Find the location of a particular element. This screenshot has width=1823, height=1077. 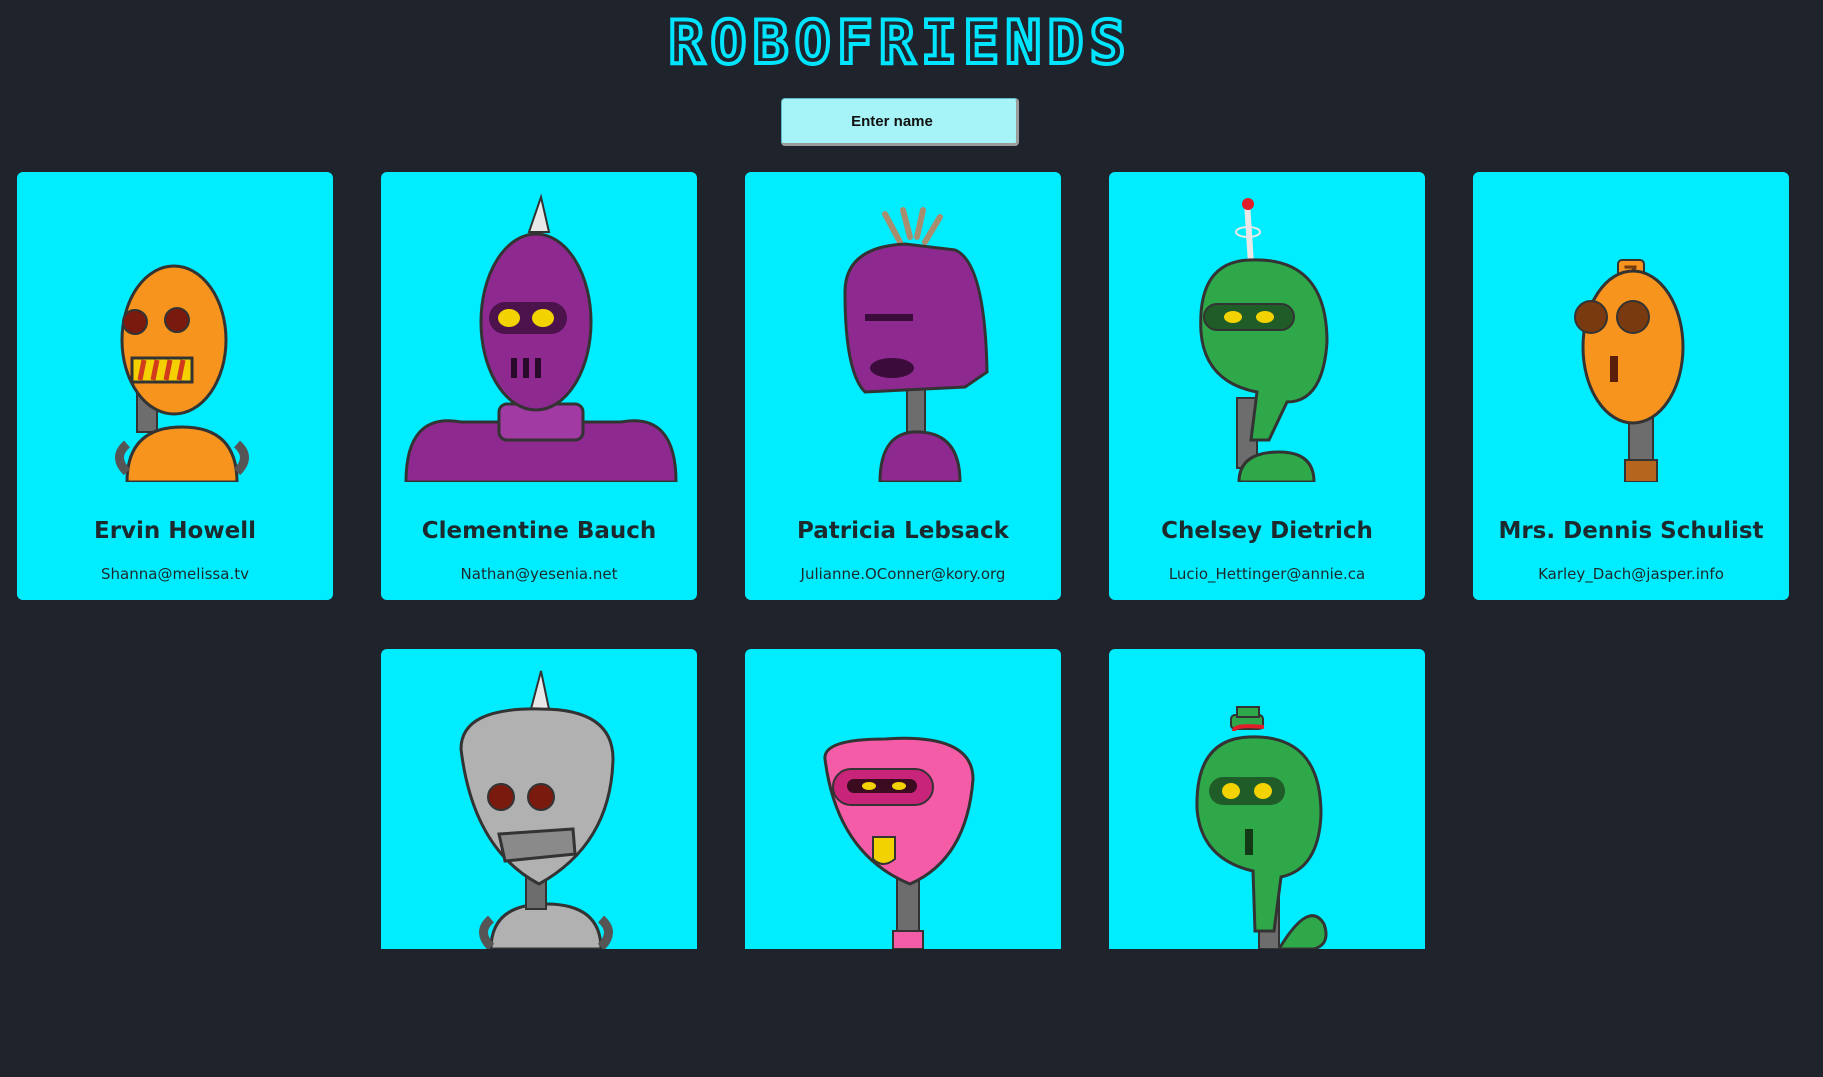

robot-email: Karley_Dach@jasper.info is located at coordinates (1631, 574).